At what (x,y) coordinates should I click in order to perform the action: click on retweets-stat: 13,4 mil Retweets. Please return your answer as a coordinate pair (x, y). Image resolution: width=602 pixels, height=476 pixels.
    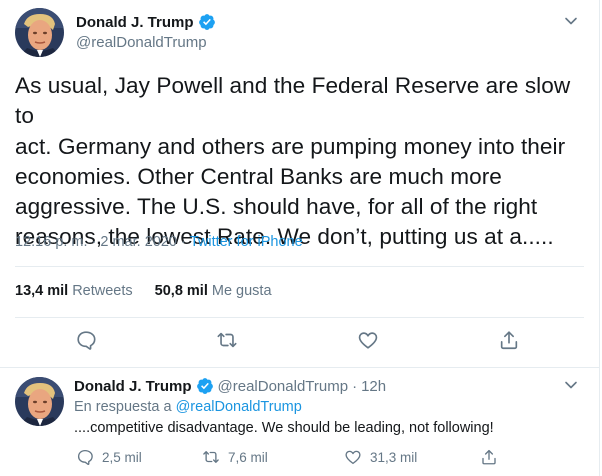
    Looking at the image, I should click on (74, 291).